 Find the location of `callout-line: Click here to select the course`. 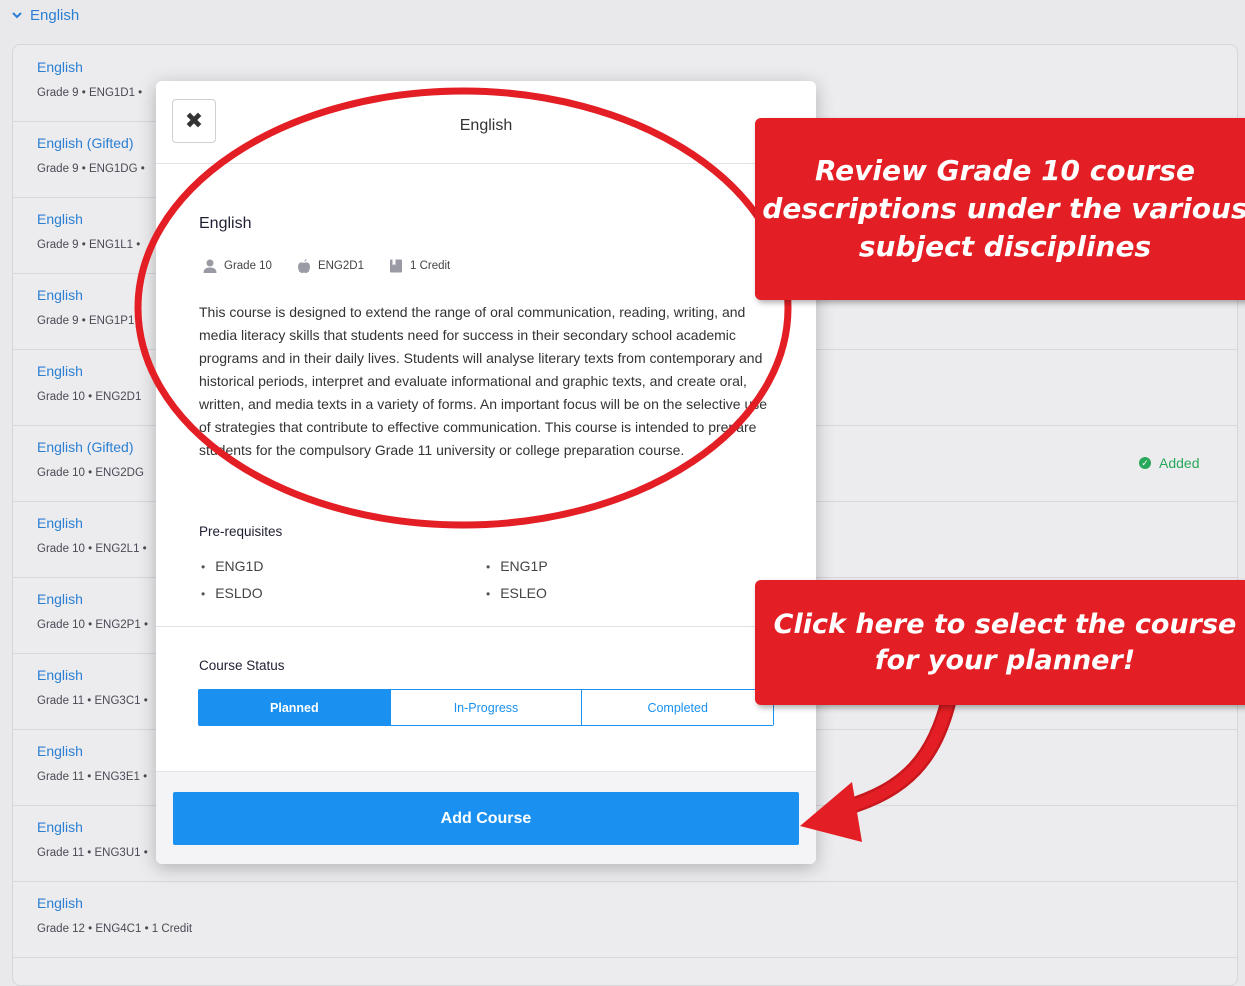

callout-line: Click here to select the course is located at coordinates (1005, 624).